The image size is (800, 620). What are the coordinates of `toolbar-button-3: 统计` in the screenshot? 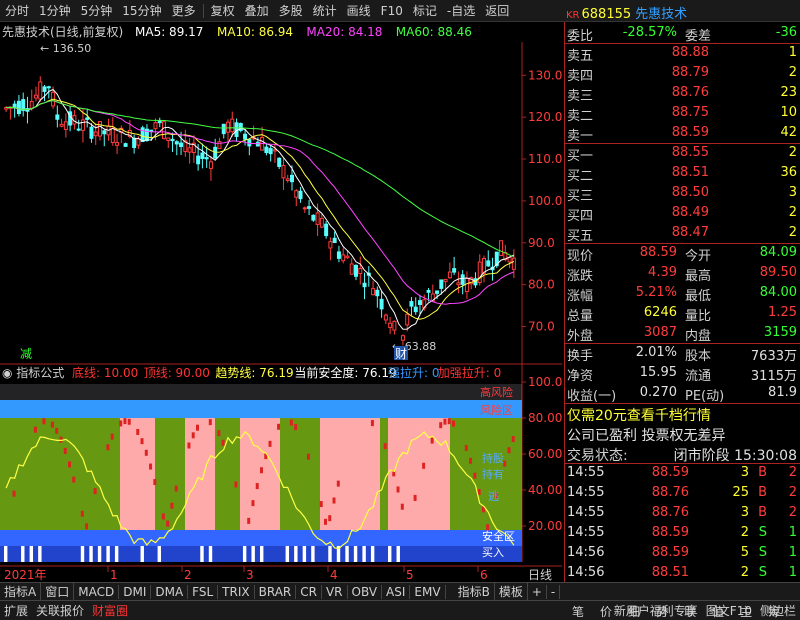 It's located at (325, 10).